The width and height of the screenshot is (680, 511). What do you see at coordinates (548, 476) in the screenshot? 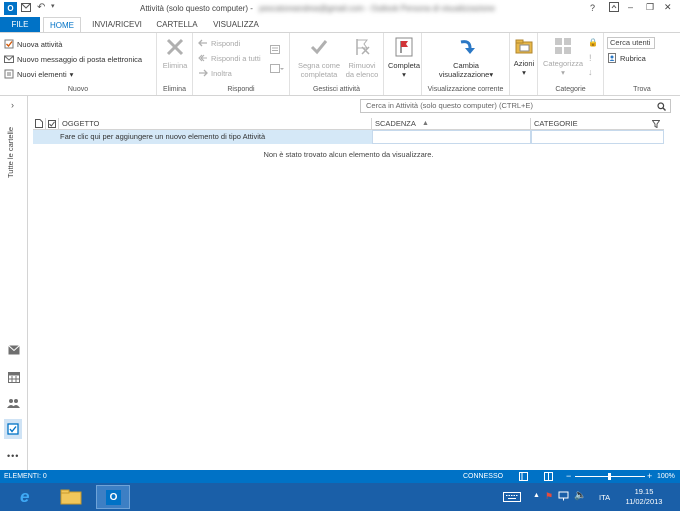
I see `reading-view-icon` at bounding box center [548, 476].